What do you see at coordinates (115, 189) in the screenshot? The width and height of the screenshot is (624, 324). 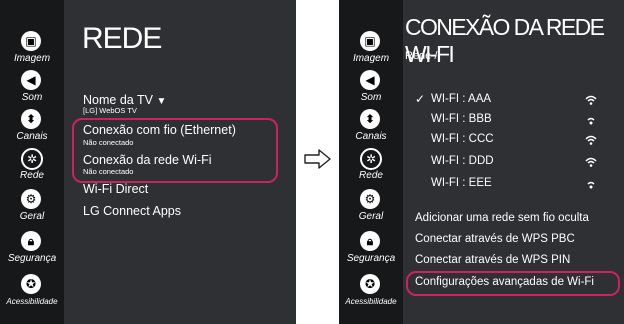 I see `menu-item-wifi-direct: Wi-Fi Direct` at bounding box center [115, 189].